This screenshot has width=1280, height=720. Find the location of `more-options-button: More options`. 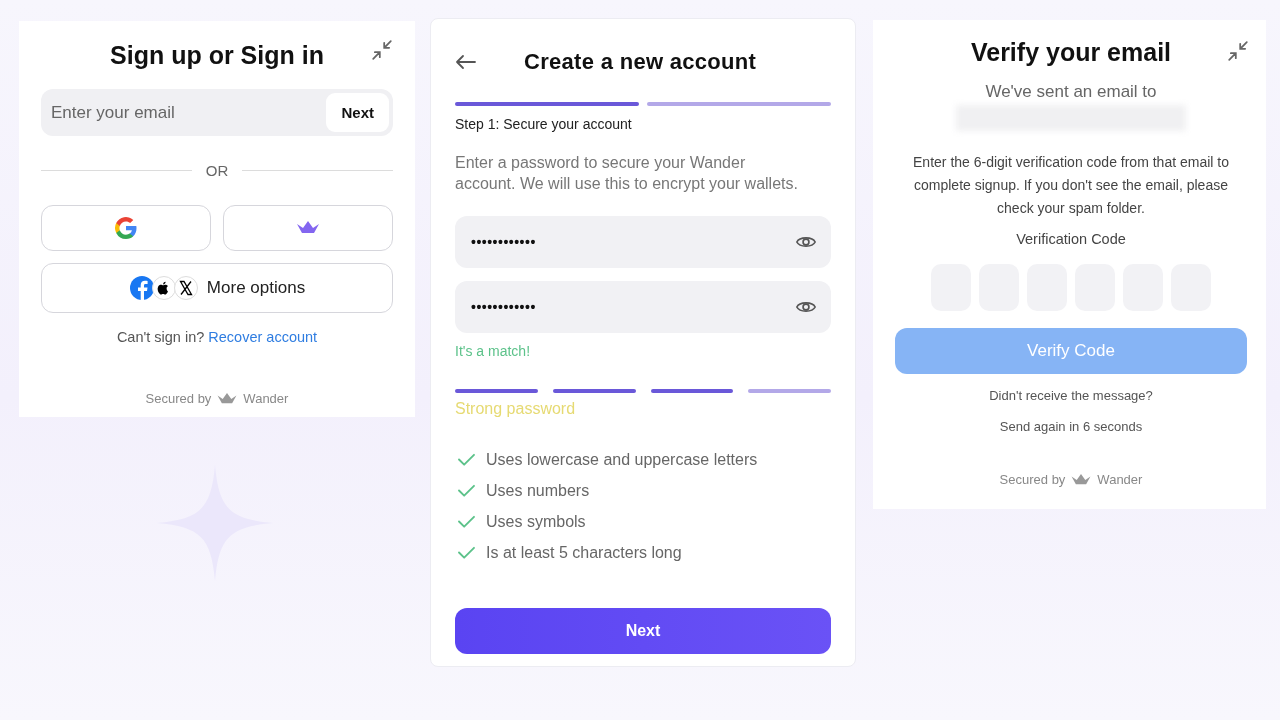

more-options-button: More options is located at coordinates (217, 288).